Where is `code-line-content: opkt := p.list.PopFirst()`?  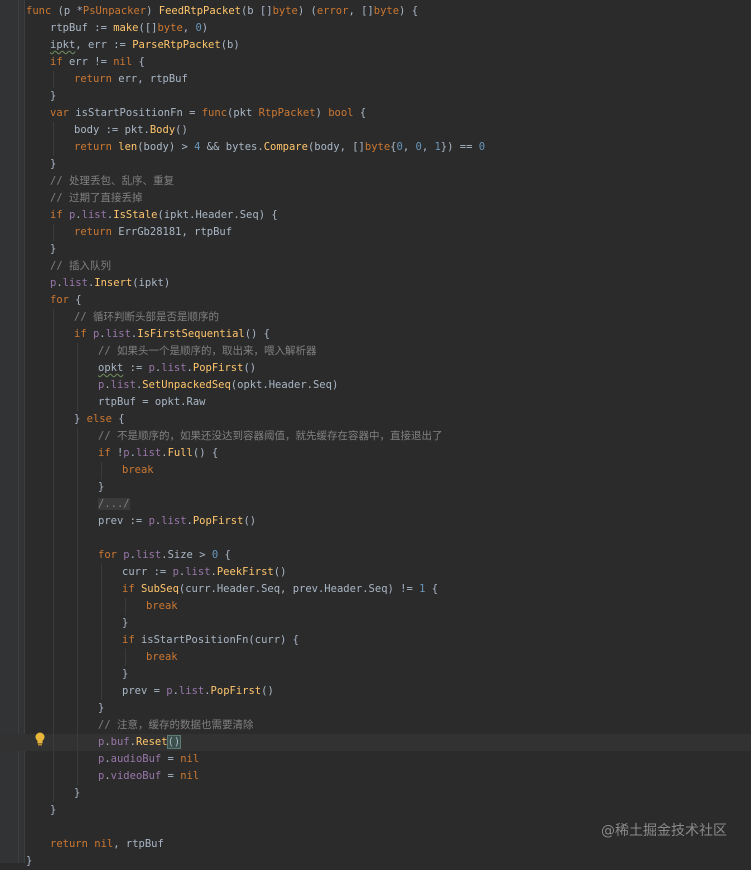
code-line-content: opkt := p.list.PopFirst() is located at coordinates (141, 368).